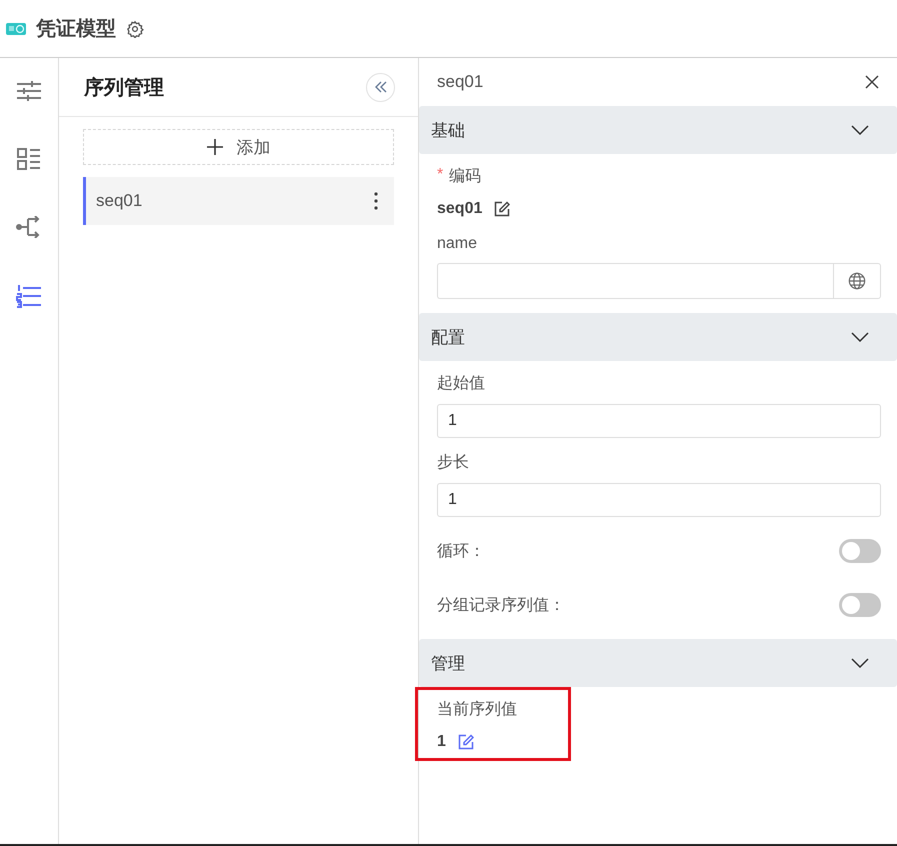 The height and width of the screenshot is (846, 897). I want to click on globe-icon, so click(857, 281).